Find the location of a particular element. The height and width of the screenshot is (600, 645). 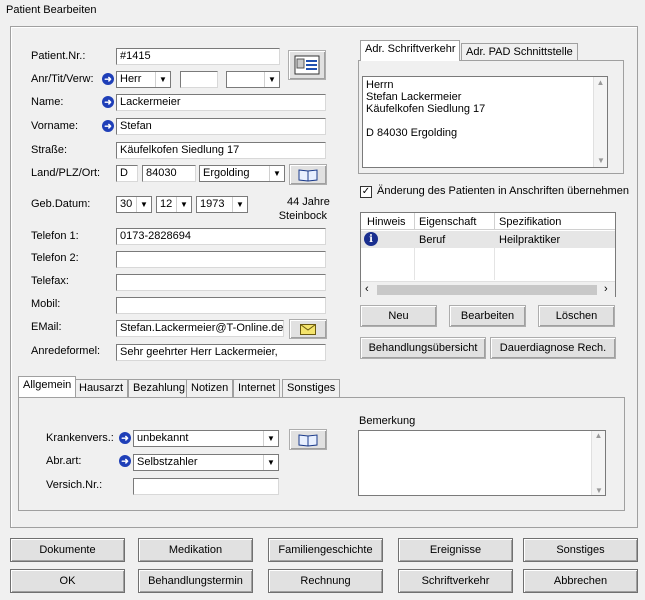

name-label: Name: is located at coordinates (47, 102).